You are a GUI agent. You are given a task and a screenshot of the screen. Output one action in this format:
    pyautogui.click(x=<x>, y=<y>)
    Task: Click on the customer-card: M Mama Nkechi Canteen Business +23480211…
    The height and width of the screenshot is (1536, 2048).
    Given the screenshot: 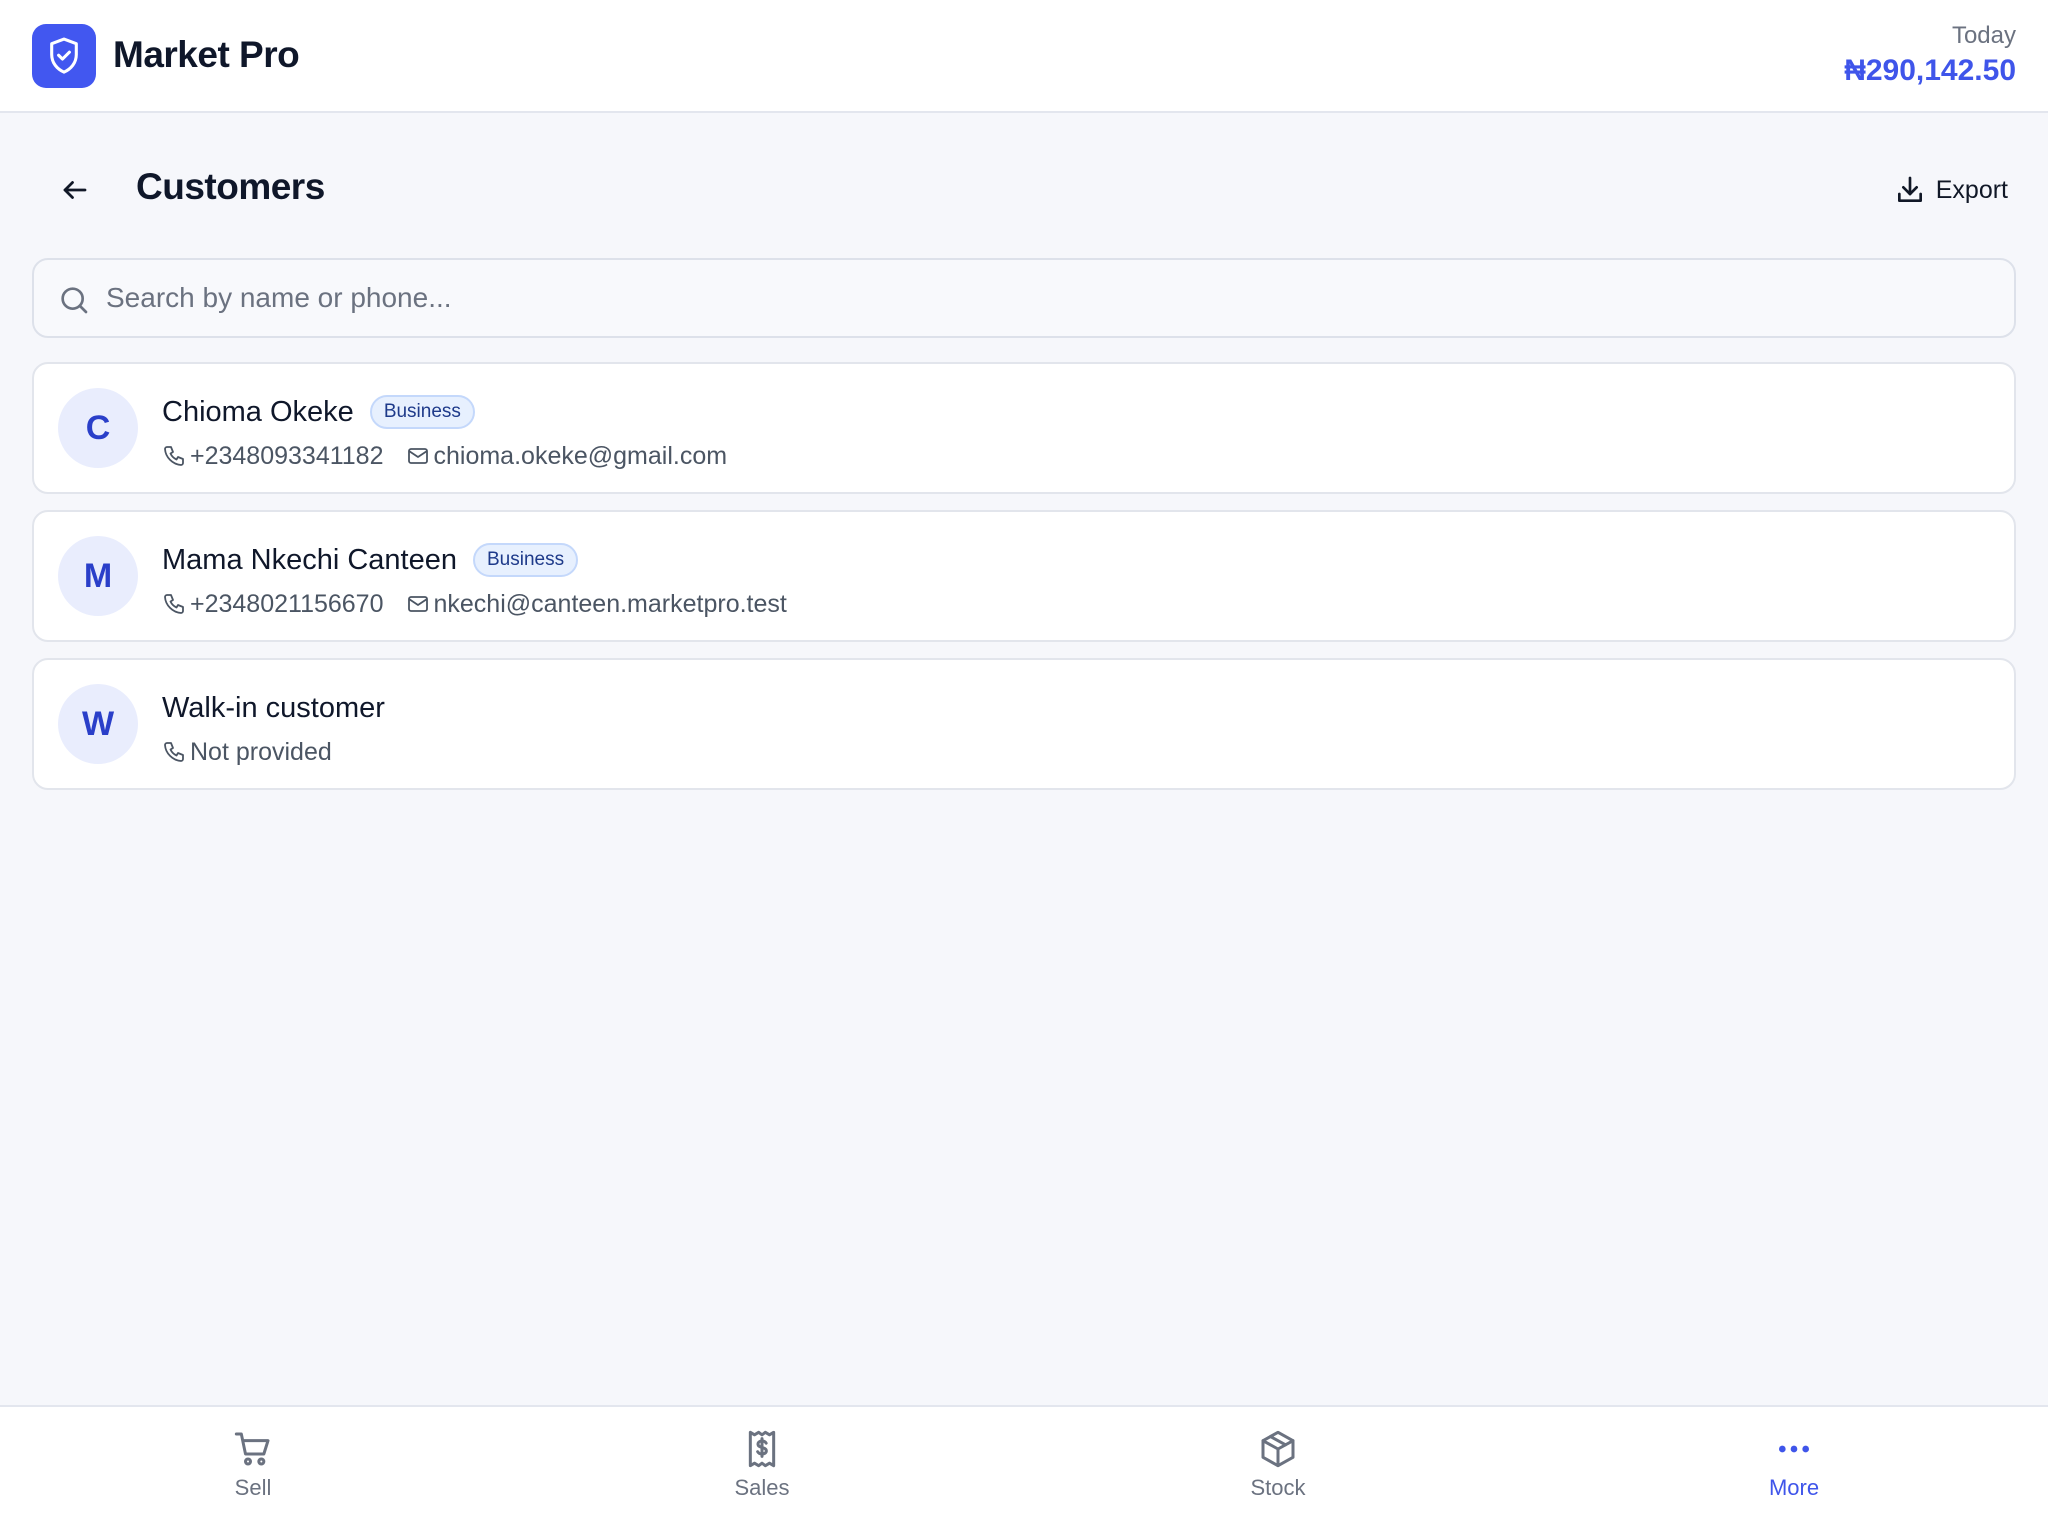 What is the action you would take?
    pyautogui.click(x=1024, y=576)
    